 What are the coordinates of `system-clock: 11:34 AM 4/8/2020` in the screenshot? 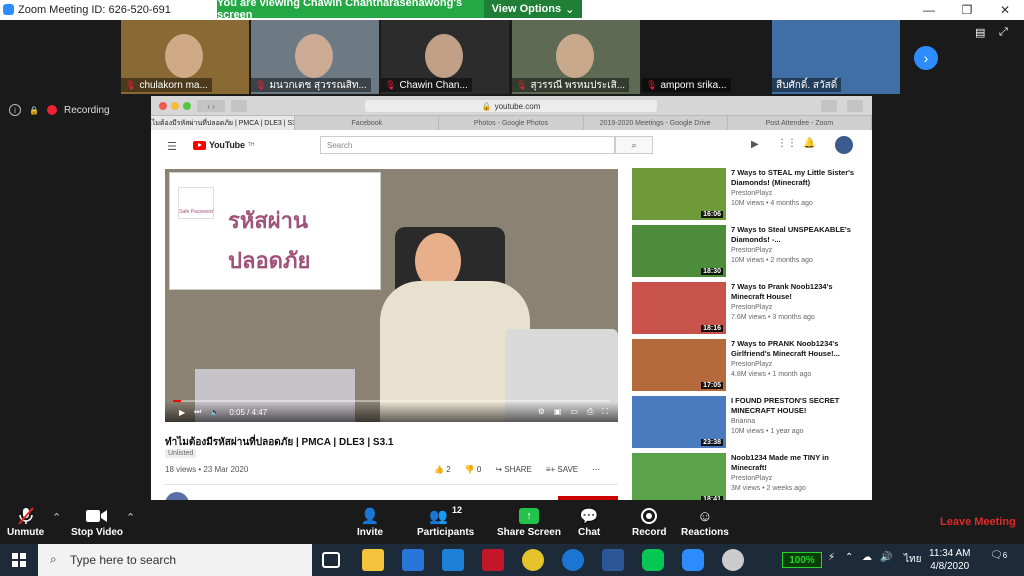 It's located at (950, 560).